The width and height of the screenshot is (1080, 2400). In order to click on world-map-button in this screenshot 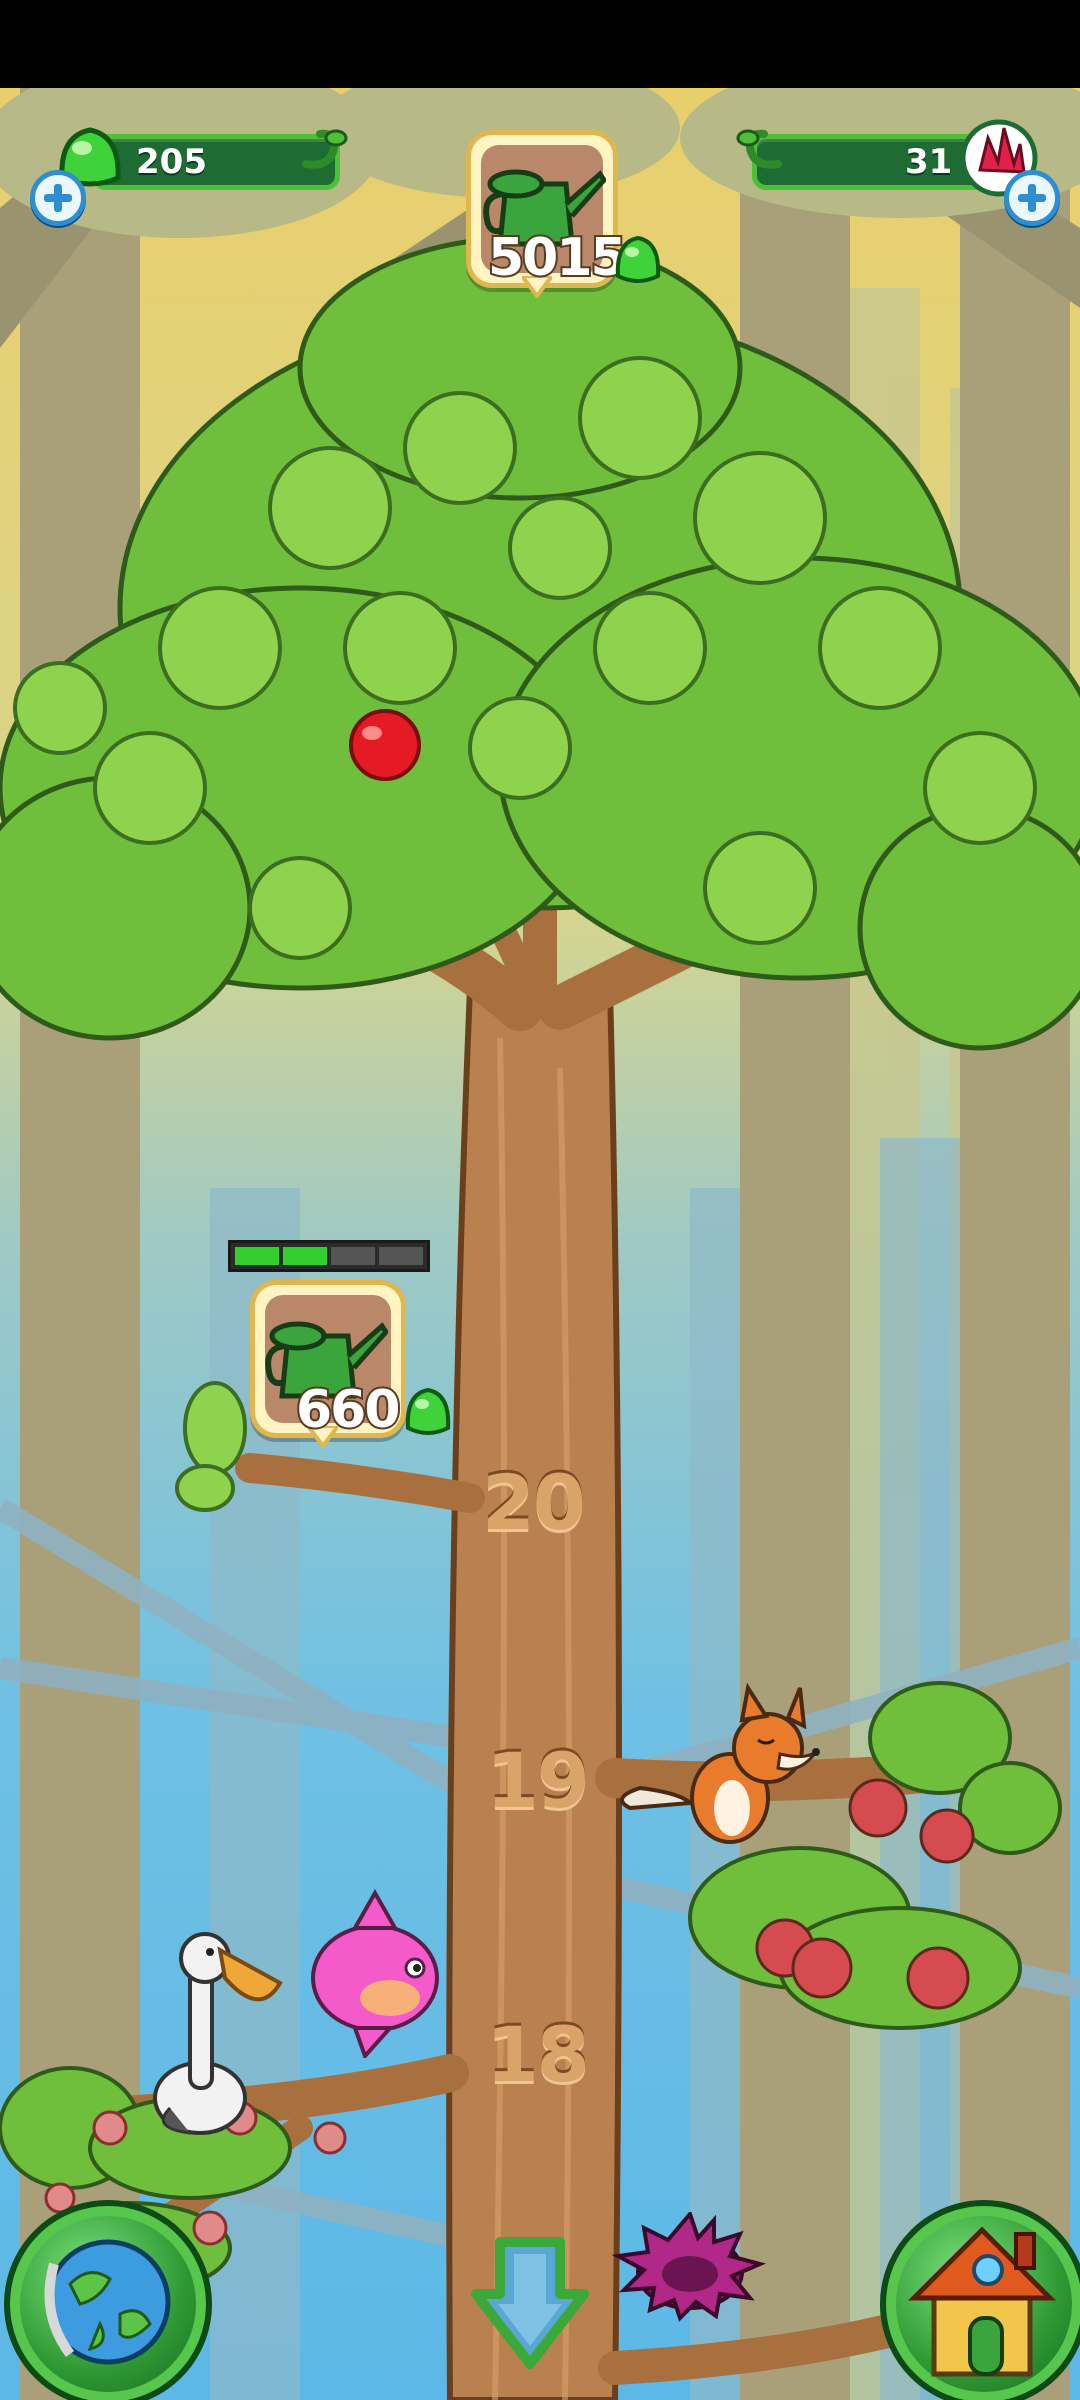, I will do `click(108, 2300)`.